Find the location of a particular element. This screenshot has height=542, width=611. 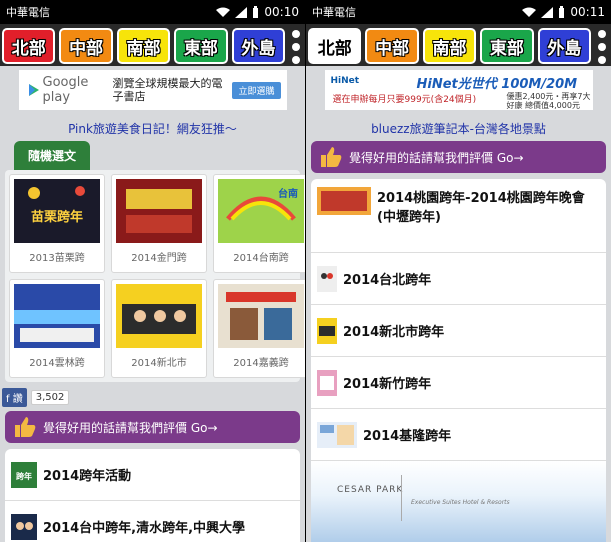

list-item-title: 2014跨年活動 is located at coordinates (87, 476).